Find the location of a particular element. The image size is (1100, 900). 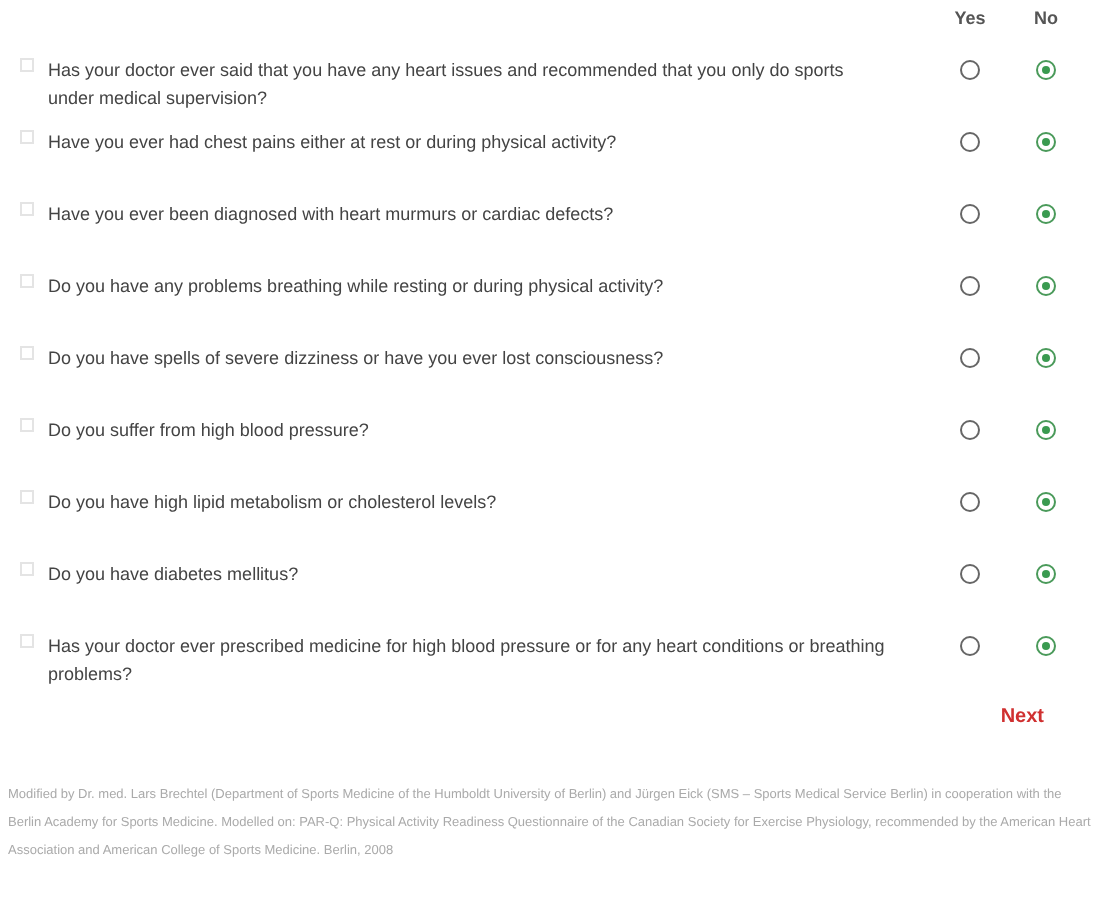

question-text: Do you have any problems breathing while resting or during physical activity? is located at coordinates (357, 287).